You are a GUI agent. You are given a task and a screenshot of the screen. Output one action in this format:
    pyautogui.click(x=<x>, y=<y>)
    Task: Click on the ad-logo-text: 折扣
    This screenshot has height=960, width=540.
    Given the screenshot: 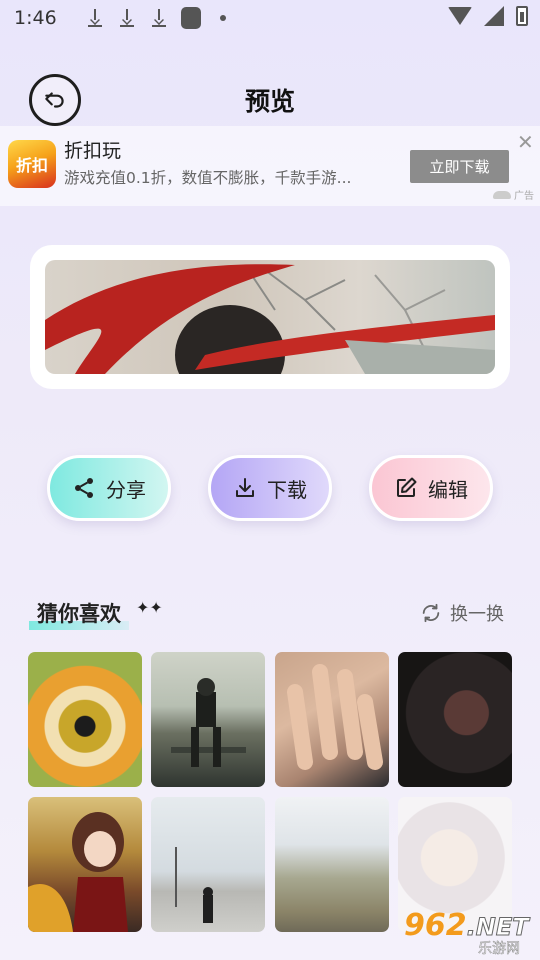 What is the action you would take?
    pyautogui.click(x=31, y=165)
    